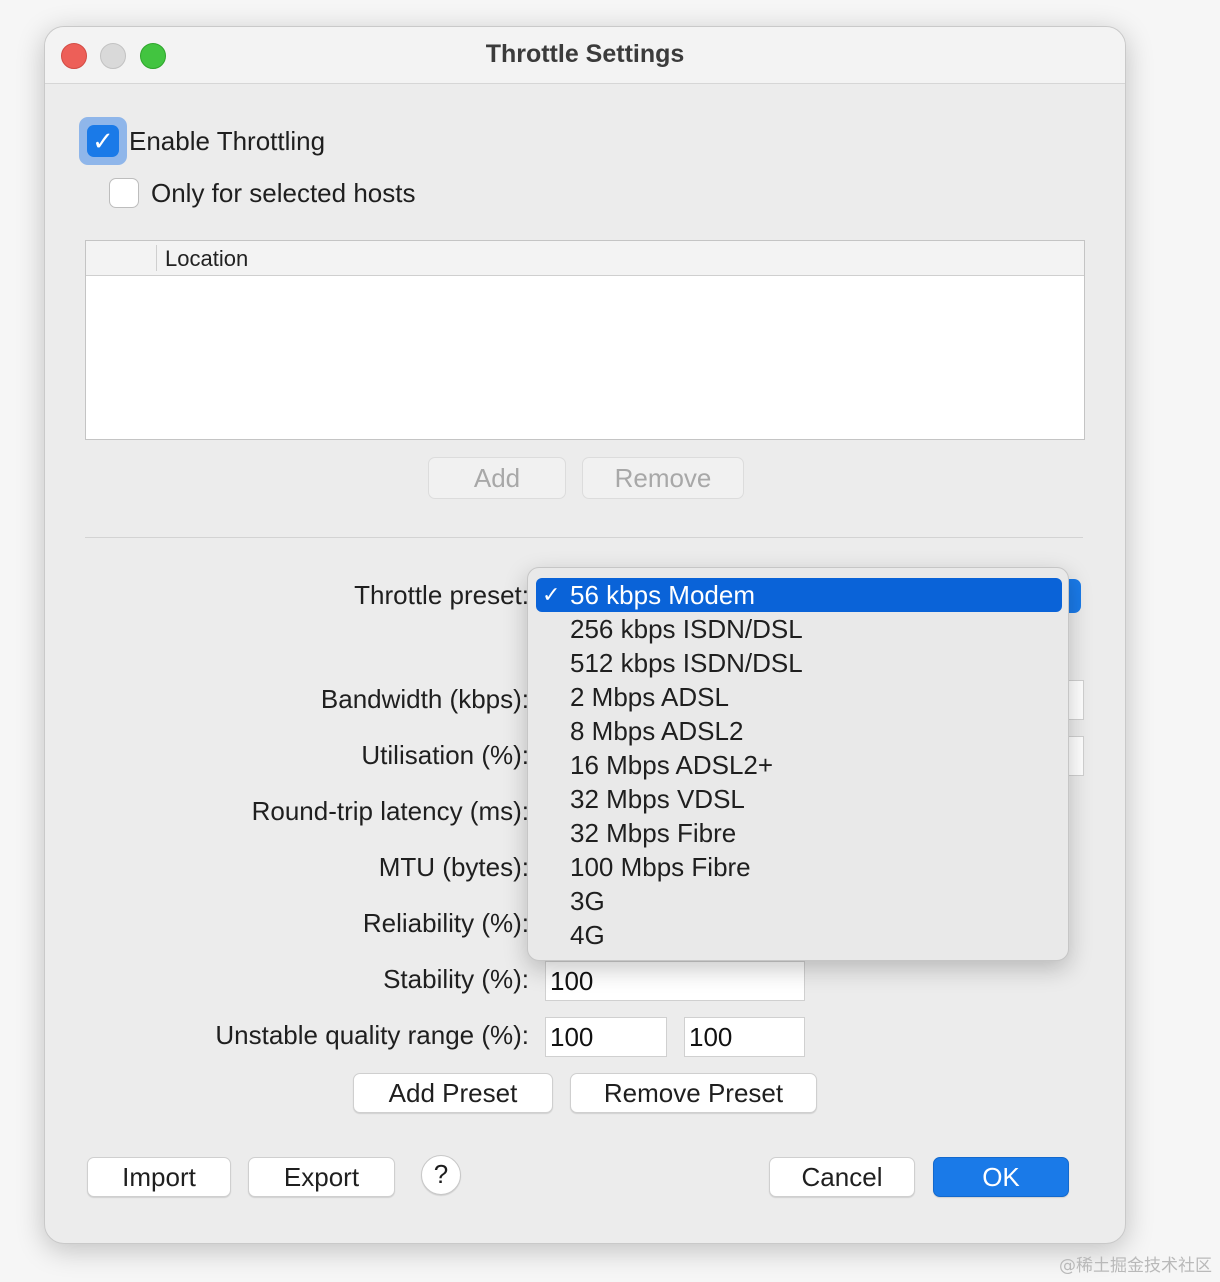 The image size is (1220, 1282). I want to click on export-button: Export, so click(321, 1177).